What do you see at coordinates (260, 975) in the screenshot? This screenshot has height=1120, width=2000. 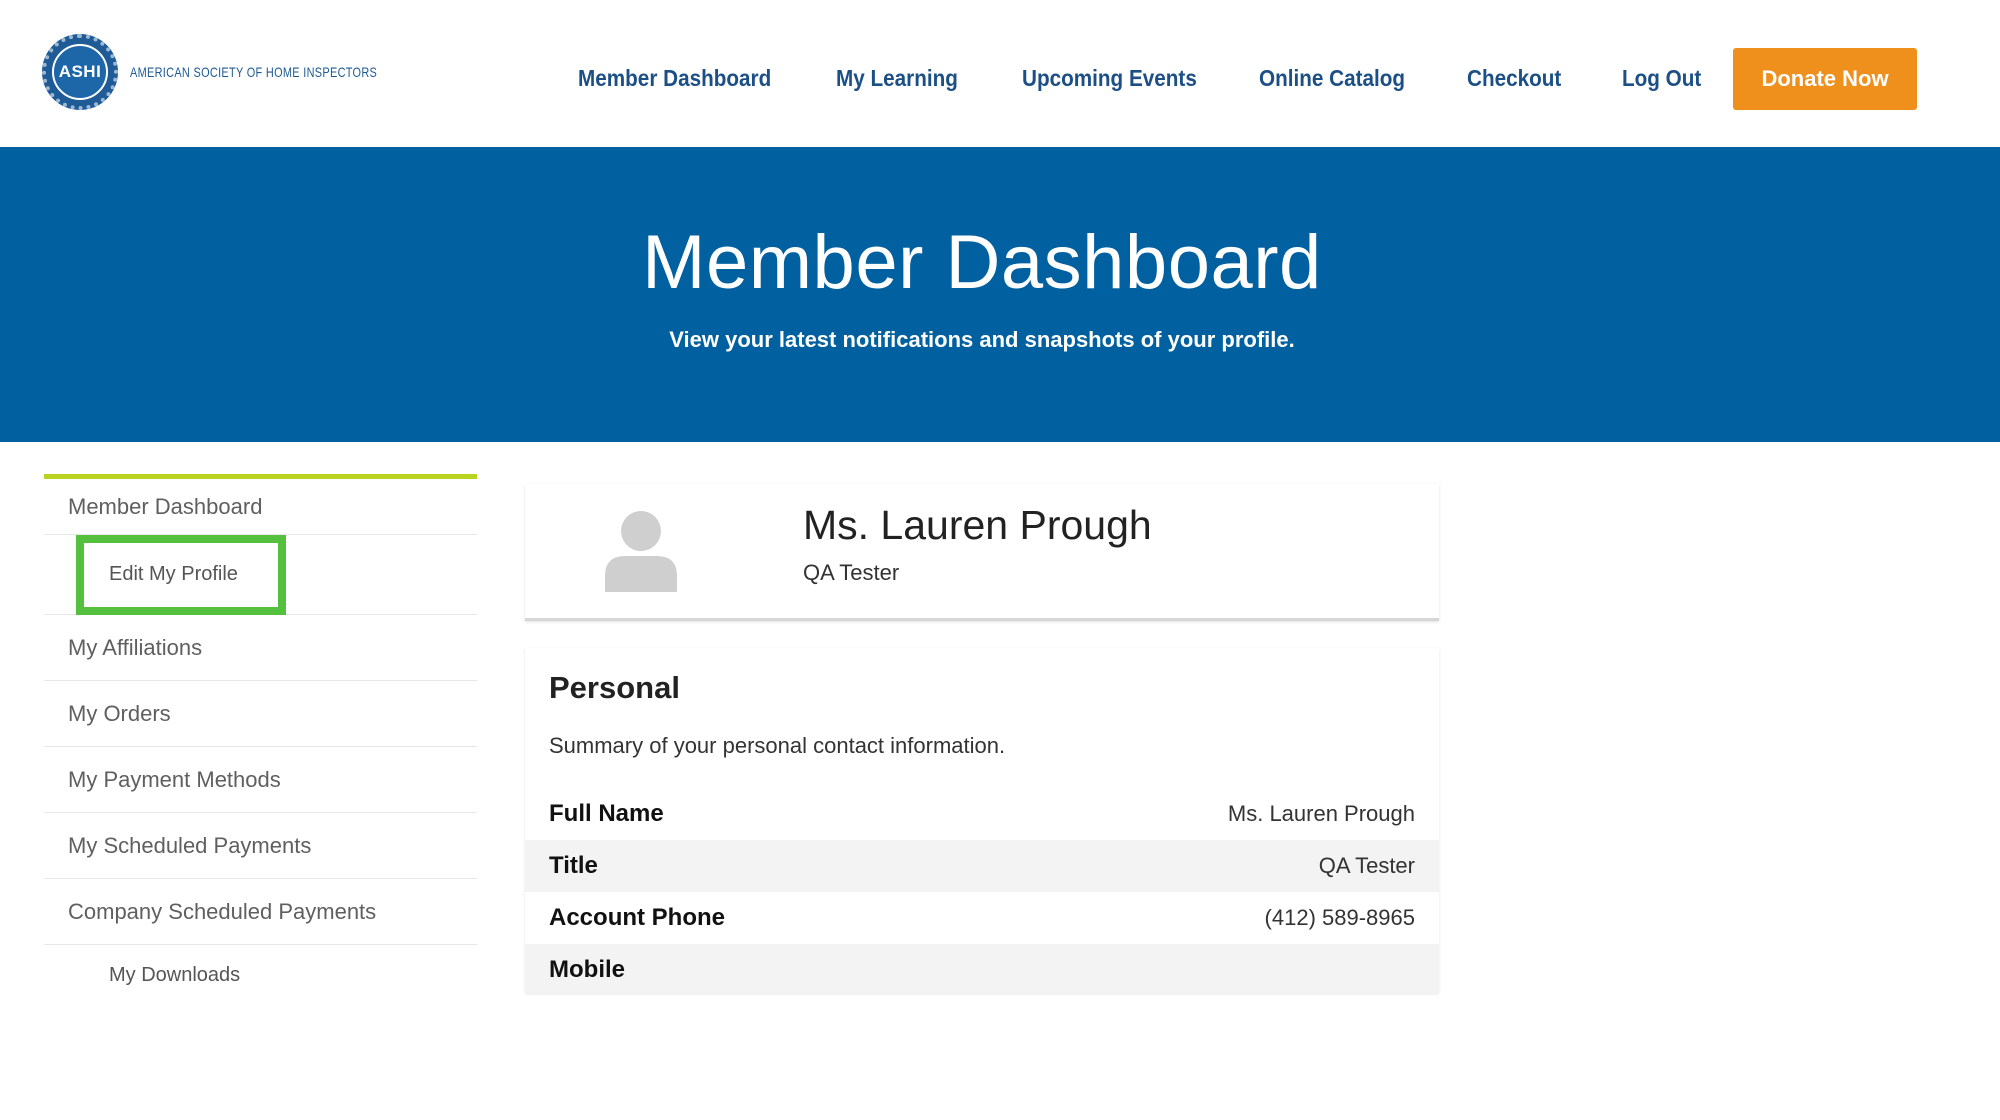 I see `sidebar-item-my-downloads: My Downloads` at bounding box center [260, 975].